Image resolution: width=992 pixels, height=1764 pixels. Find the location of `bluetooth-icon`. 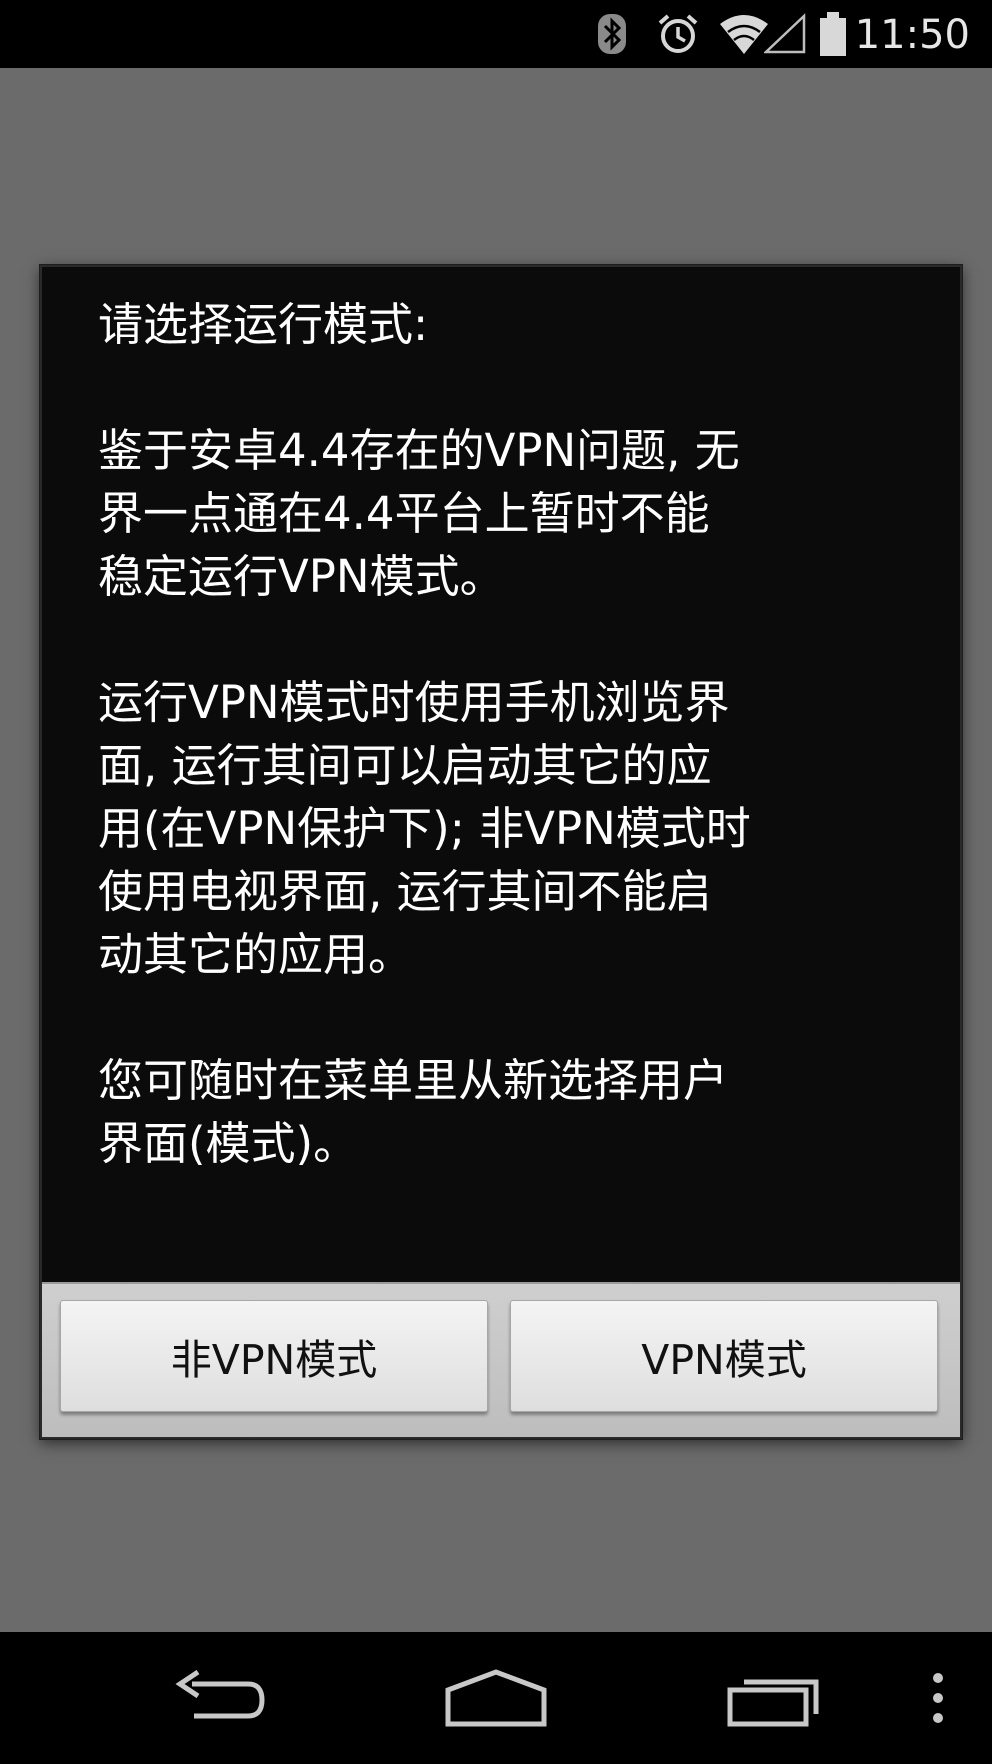

bluetooth-icon is located at coordinates (612, 34).